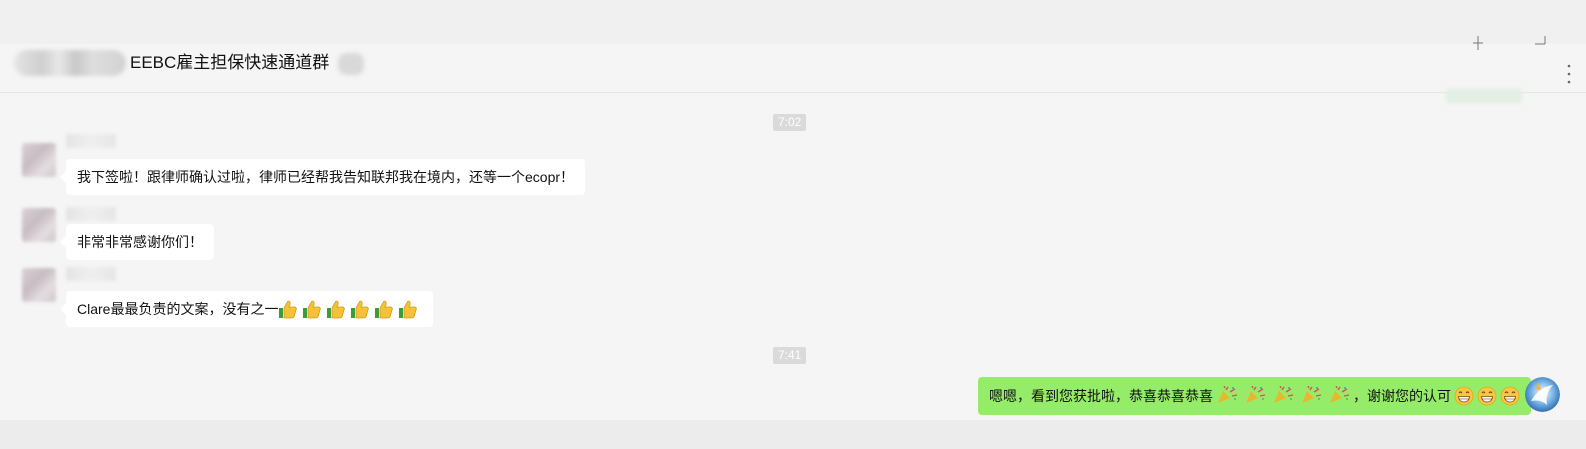 The width and height of the screenshot is (1586, 449). I want to click on message-bubble: Clare最最负责的文案，没有之一, so click(246, 309).